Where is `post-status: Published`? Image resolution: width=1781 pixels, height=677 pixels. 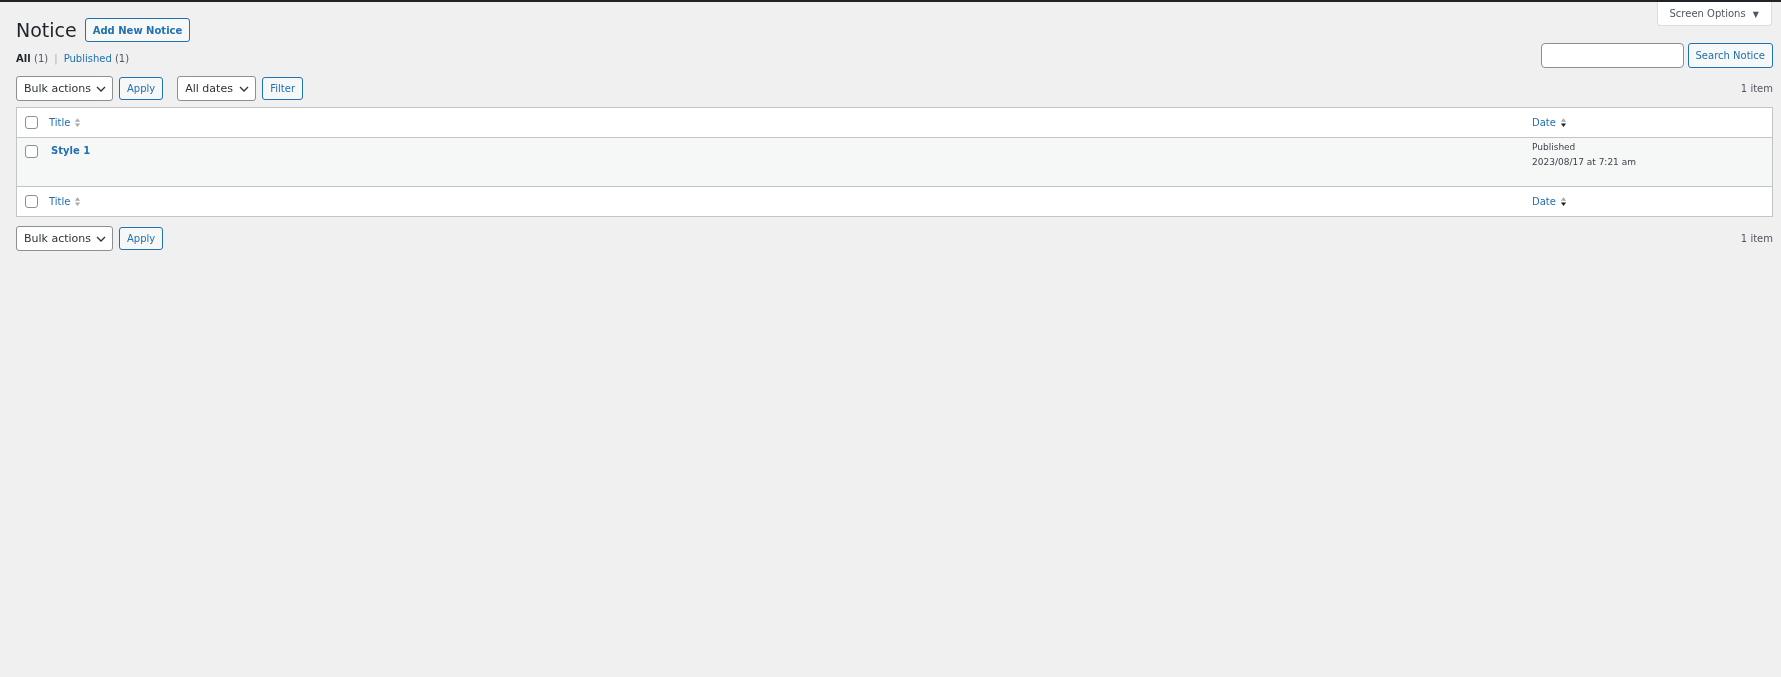 post-status: Published is located at coordinates (1554, 147).